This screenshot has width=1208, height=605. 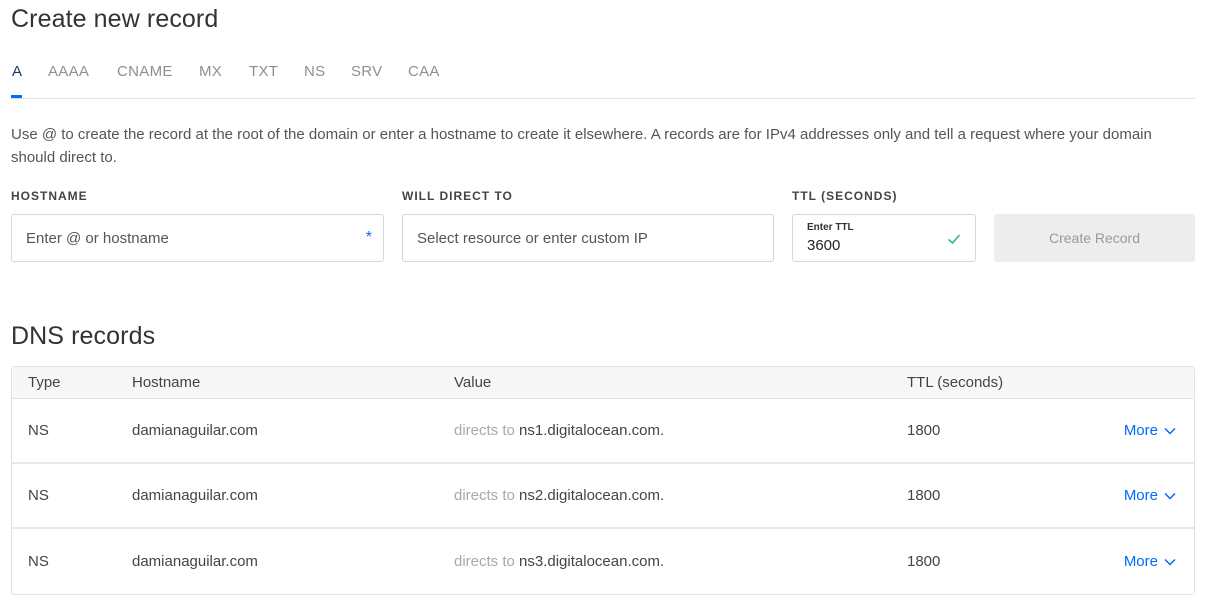 What do you see at coordinates (592, 430) in the screenshot?
I see `row-value-target: ns1.digitalocean.com.` at bounding box center [592, 430].